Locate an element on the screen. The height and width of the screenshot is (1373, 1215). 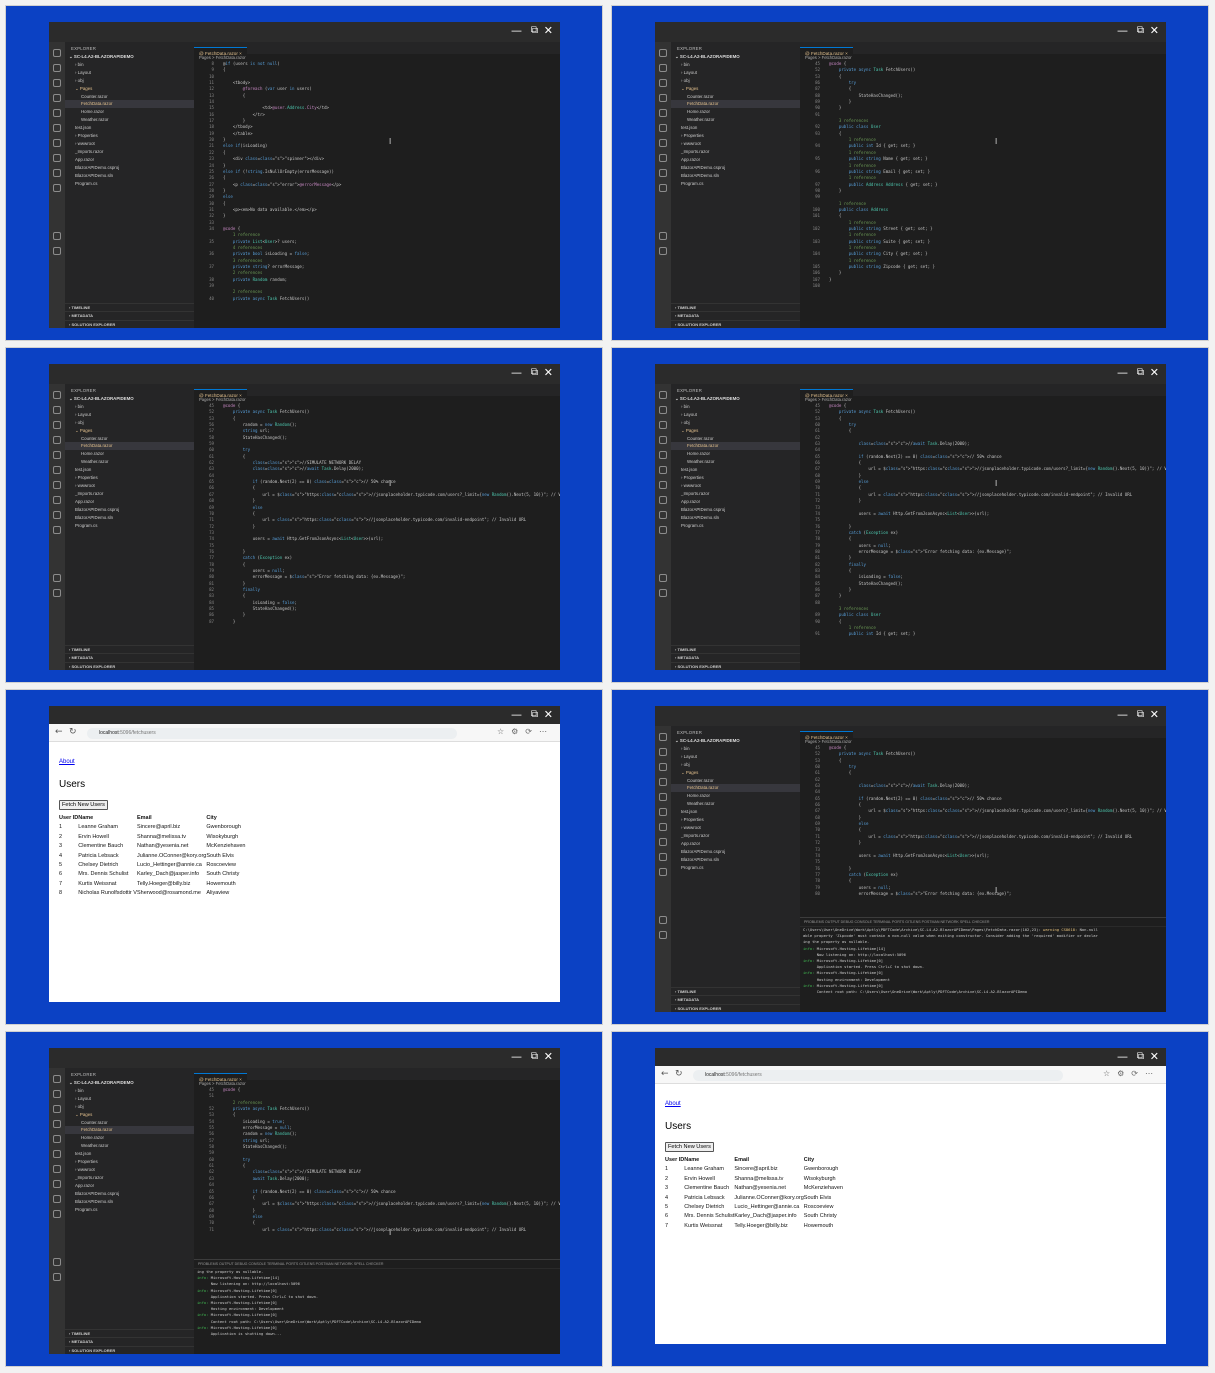
file-tree-item: › Properties is located at coordinates (735, 136).